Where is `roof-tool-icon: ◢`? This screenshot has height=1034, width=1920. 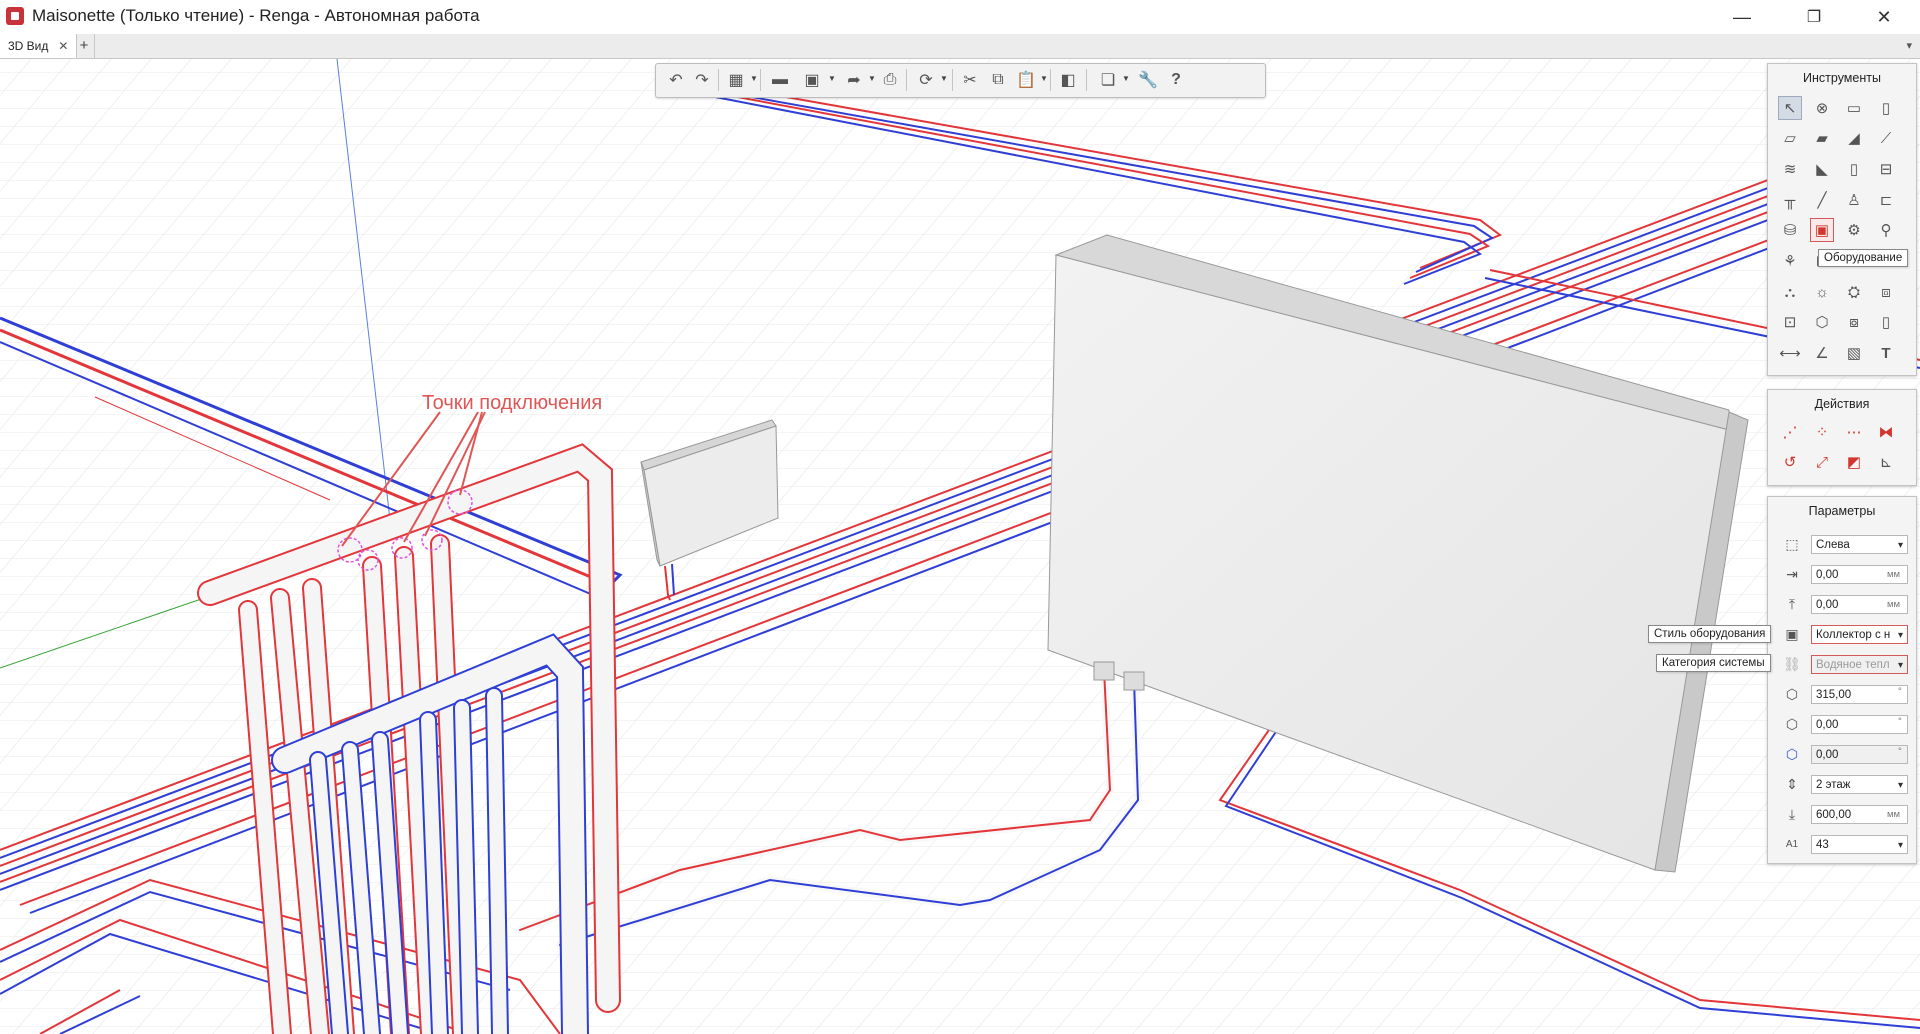
roof-tool-icon: ◢ is located at coordinates (1854, 138).